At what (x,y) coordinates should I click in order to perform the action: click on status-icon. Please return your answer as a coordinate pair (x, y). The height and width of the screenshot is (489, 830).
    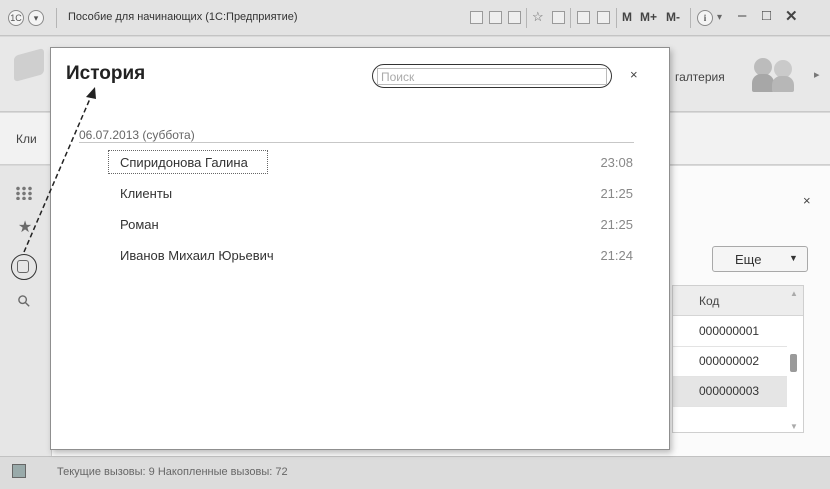
    Looking at the image, I should click on (19, 471).